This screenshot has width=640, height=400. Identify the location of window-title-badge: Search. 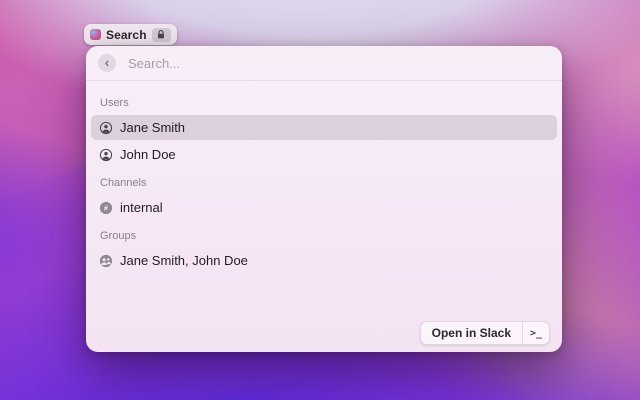
(130, 34).